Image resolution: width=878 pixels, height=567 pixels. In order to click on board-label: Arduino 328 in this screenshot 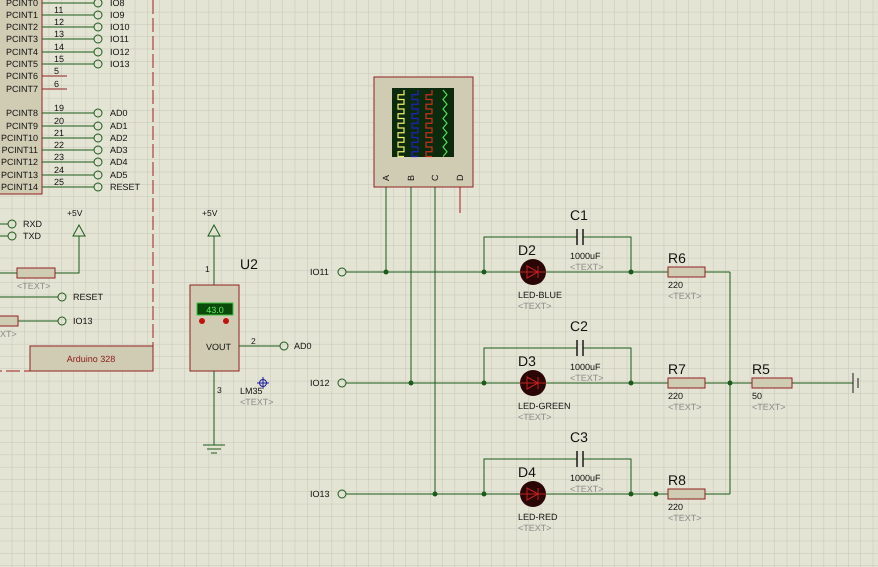, I will do `click(91, 359)`.